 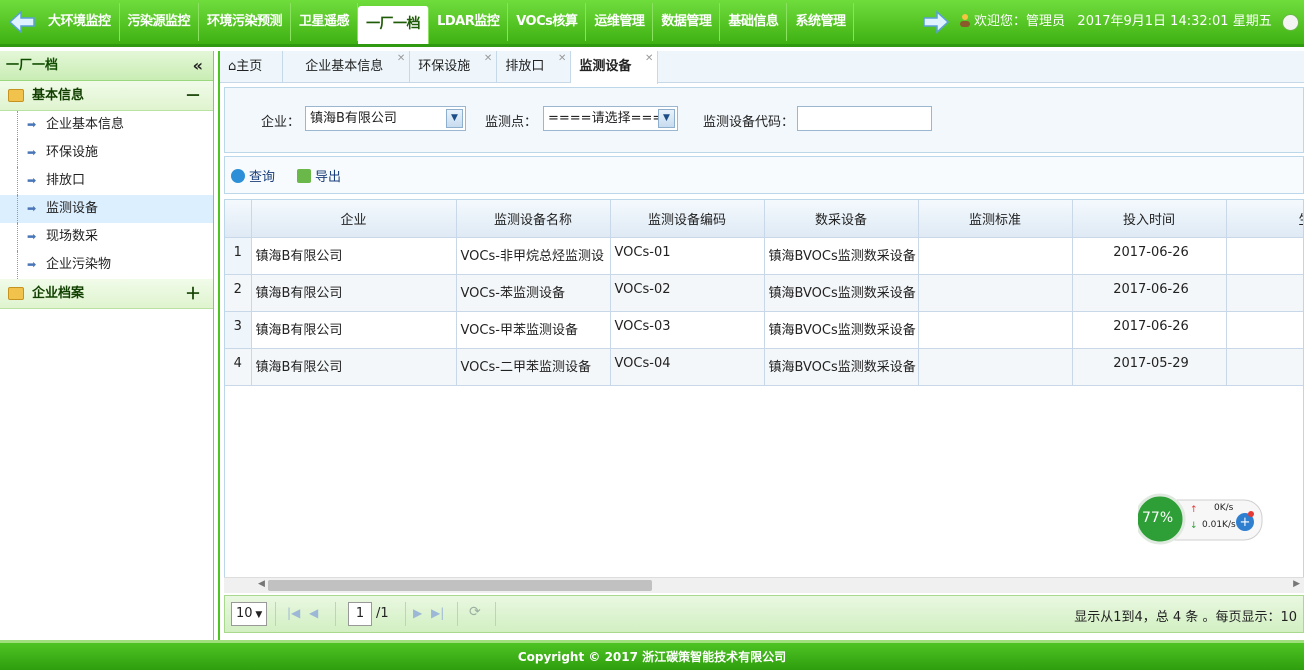 I want to click on monitoring-point-select: ====请选择=== ▼, so click(x=610, y=118).